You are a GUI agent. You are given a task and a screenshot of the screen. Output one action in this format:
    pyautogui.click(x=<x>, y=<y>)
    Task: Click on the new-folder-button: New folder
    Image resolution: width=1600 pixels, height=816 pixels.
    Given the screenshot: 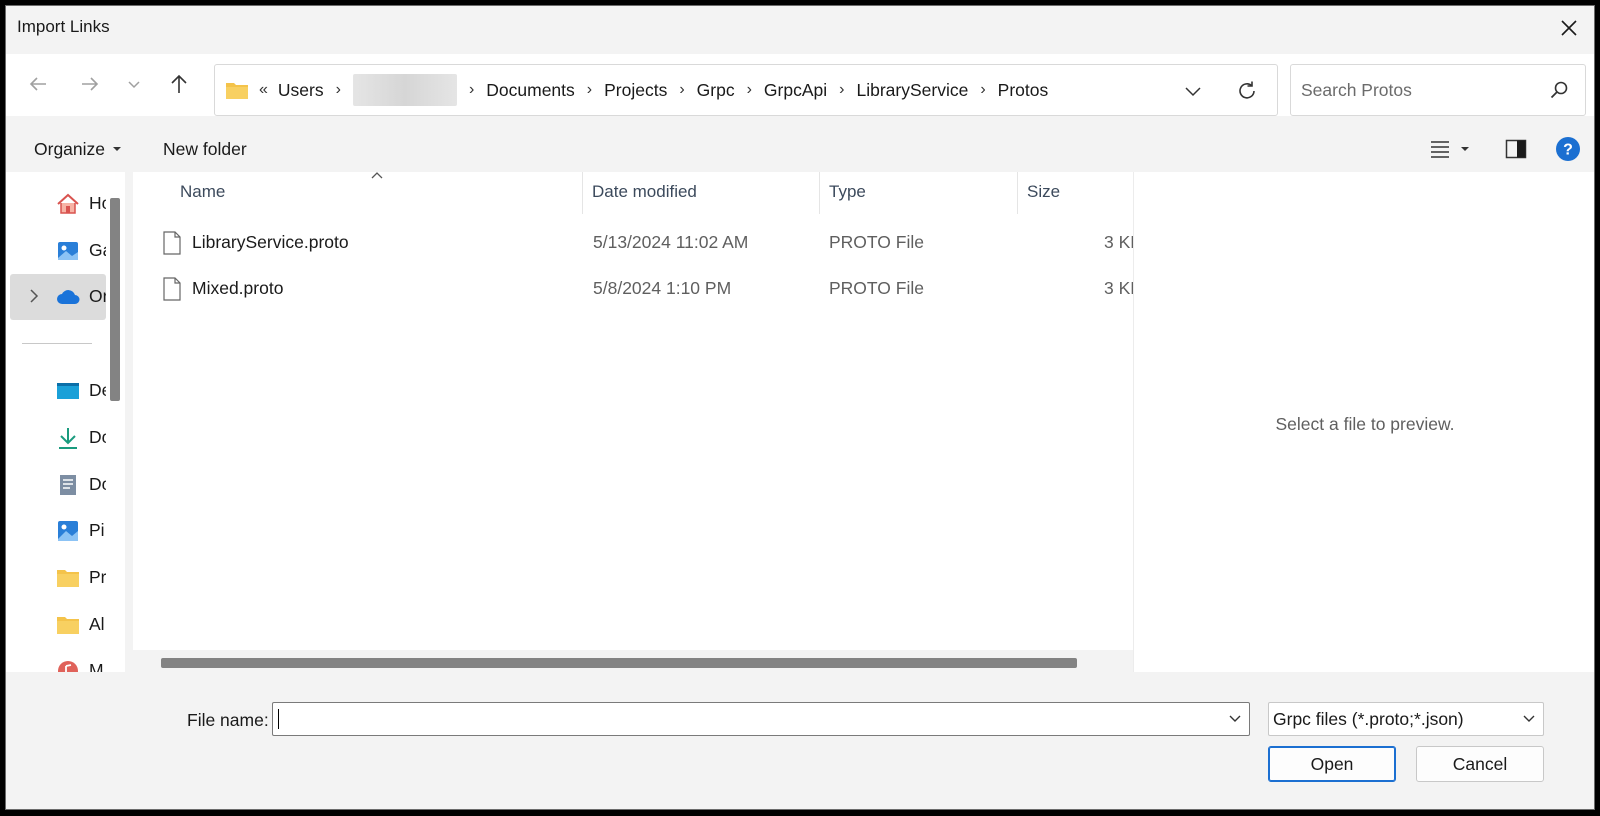 What is the action you would take?
    pyautogui.click(x=205, y=149)
    